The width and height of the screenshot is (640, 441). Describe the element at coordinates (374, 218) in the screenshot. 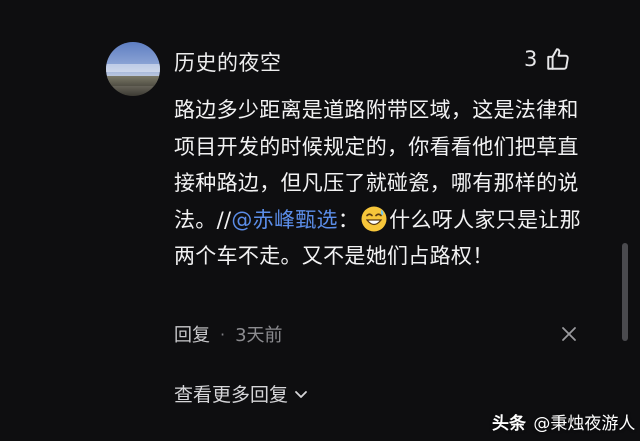

I see `grinning-sweat-emoji-icon` at that location.